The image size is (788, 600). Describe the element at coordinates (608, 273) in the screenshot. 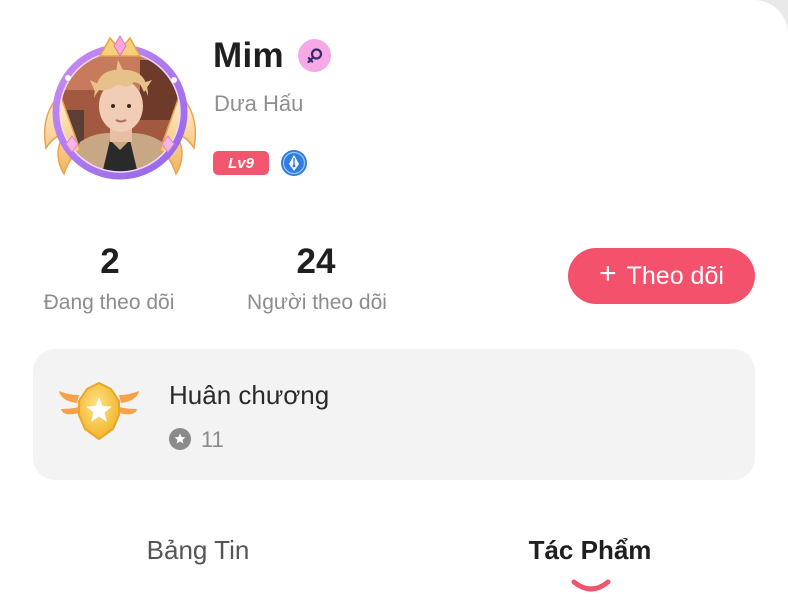

I see `plus-icon: +` at that location.